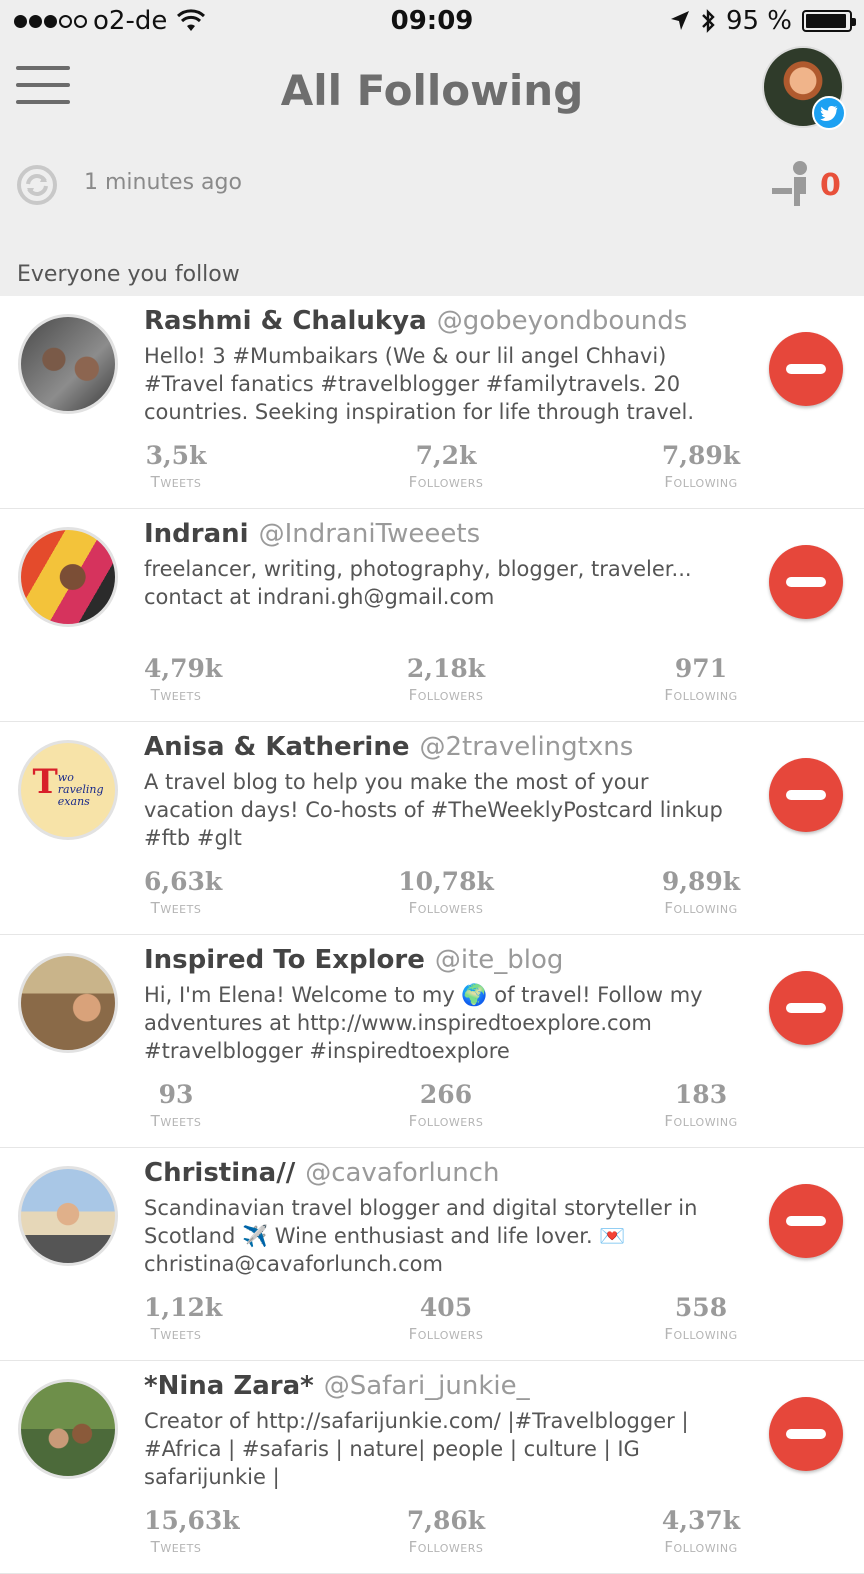 This screenshot has height=1574, width=864. What do you see at coordinates (432, 90) in the screenshot?
I see `page-title: All Following` at bounding box center [432, 90].